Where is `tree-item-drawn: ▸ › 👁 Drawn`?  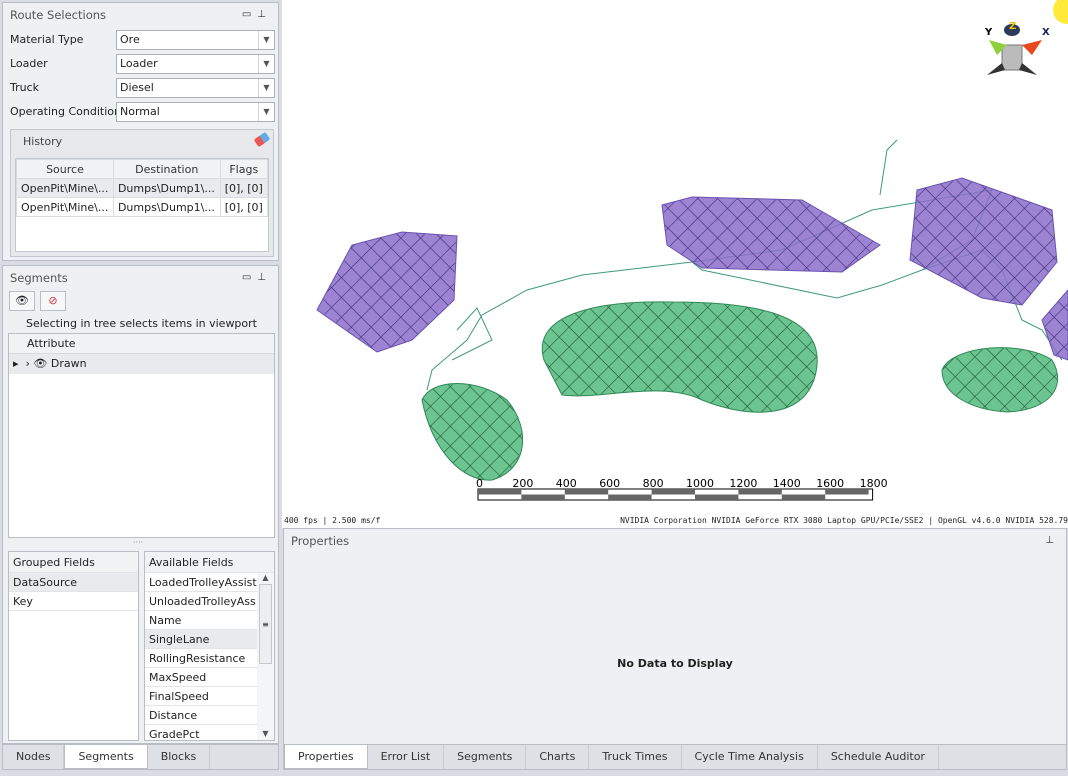
tree-item-drawn: ▸ › 👁 Drawn is located at coordinates (141, 364).